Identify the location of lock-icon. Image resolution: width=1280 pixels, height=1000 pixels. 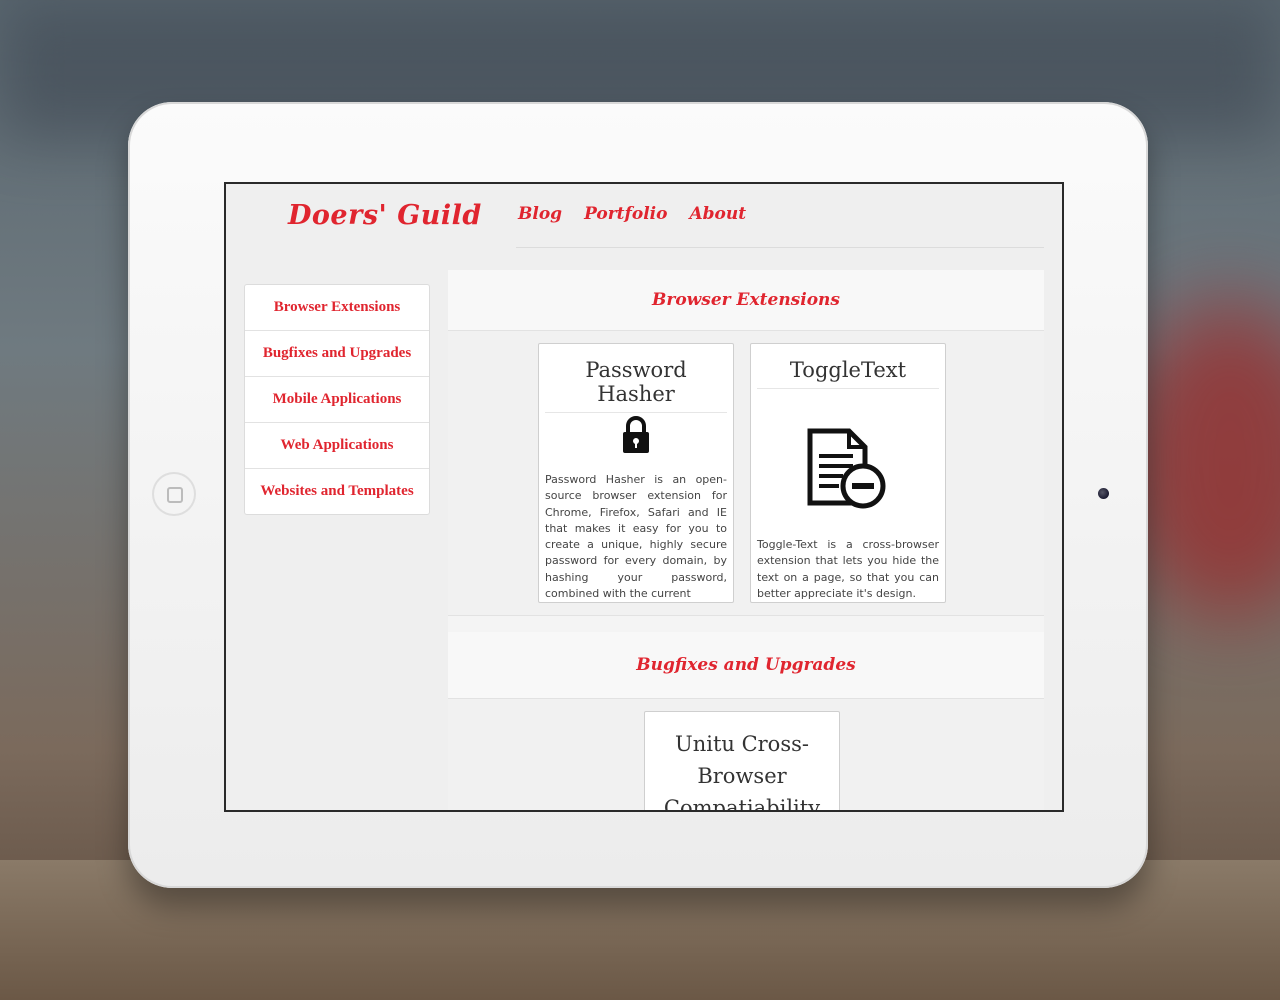
(636, 434).